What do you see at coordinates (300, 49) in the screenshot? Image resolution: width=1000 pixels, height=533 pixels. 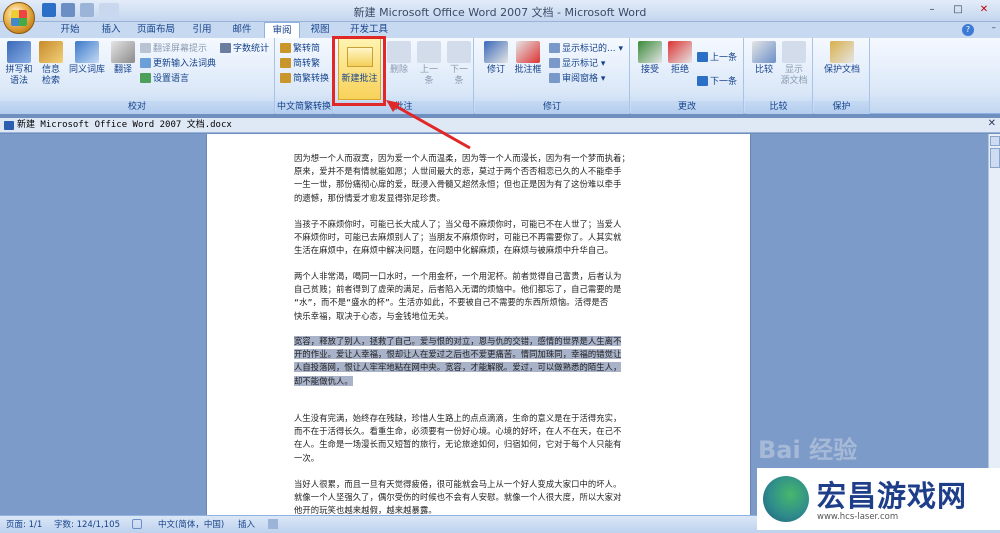 I see `trad-to-simp-button: 繁转简` at bounding box center [300, 49].